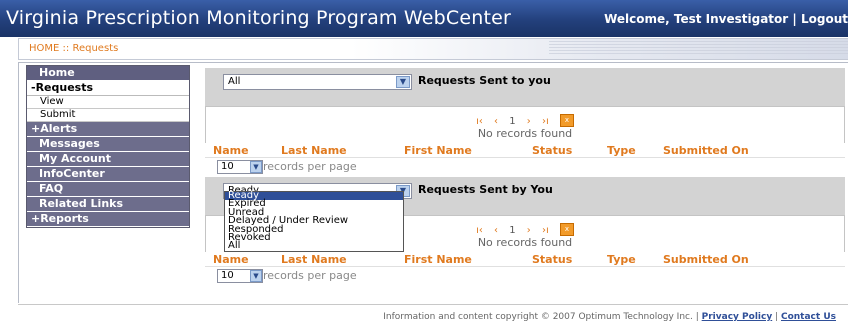  I want to click on sidebar-item-view: View, so click(108, 102).